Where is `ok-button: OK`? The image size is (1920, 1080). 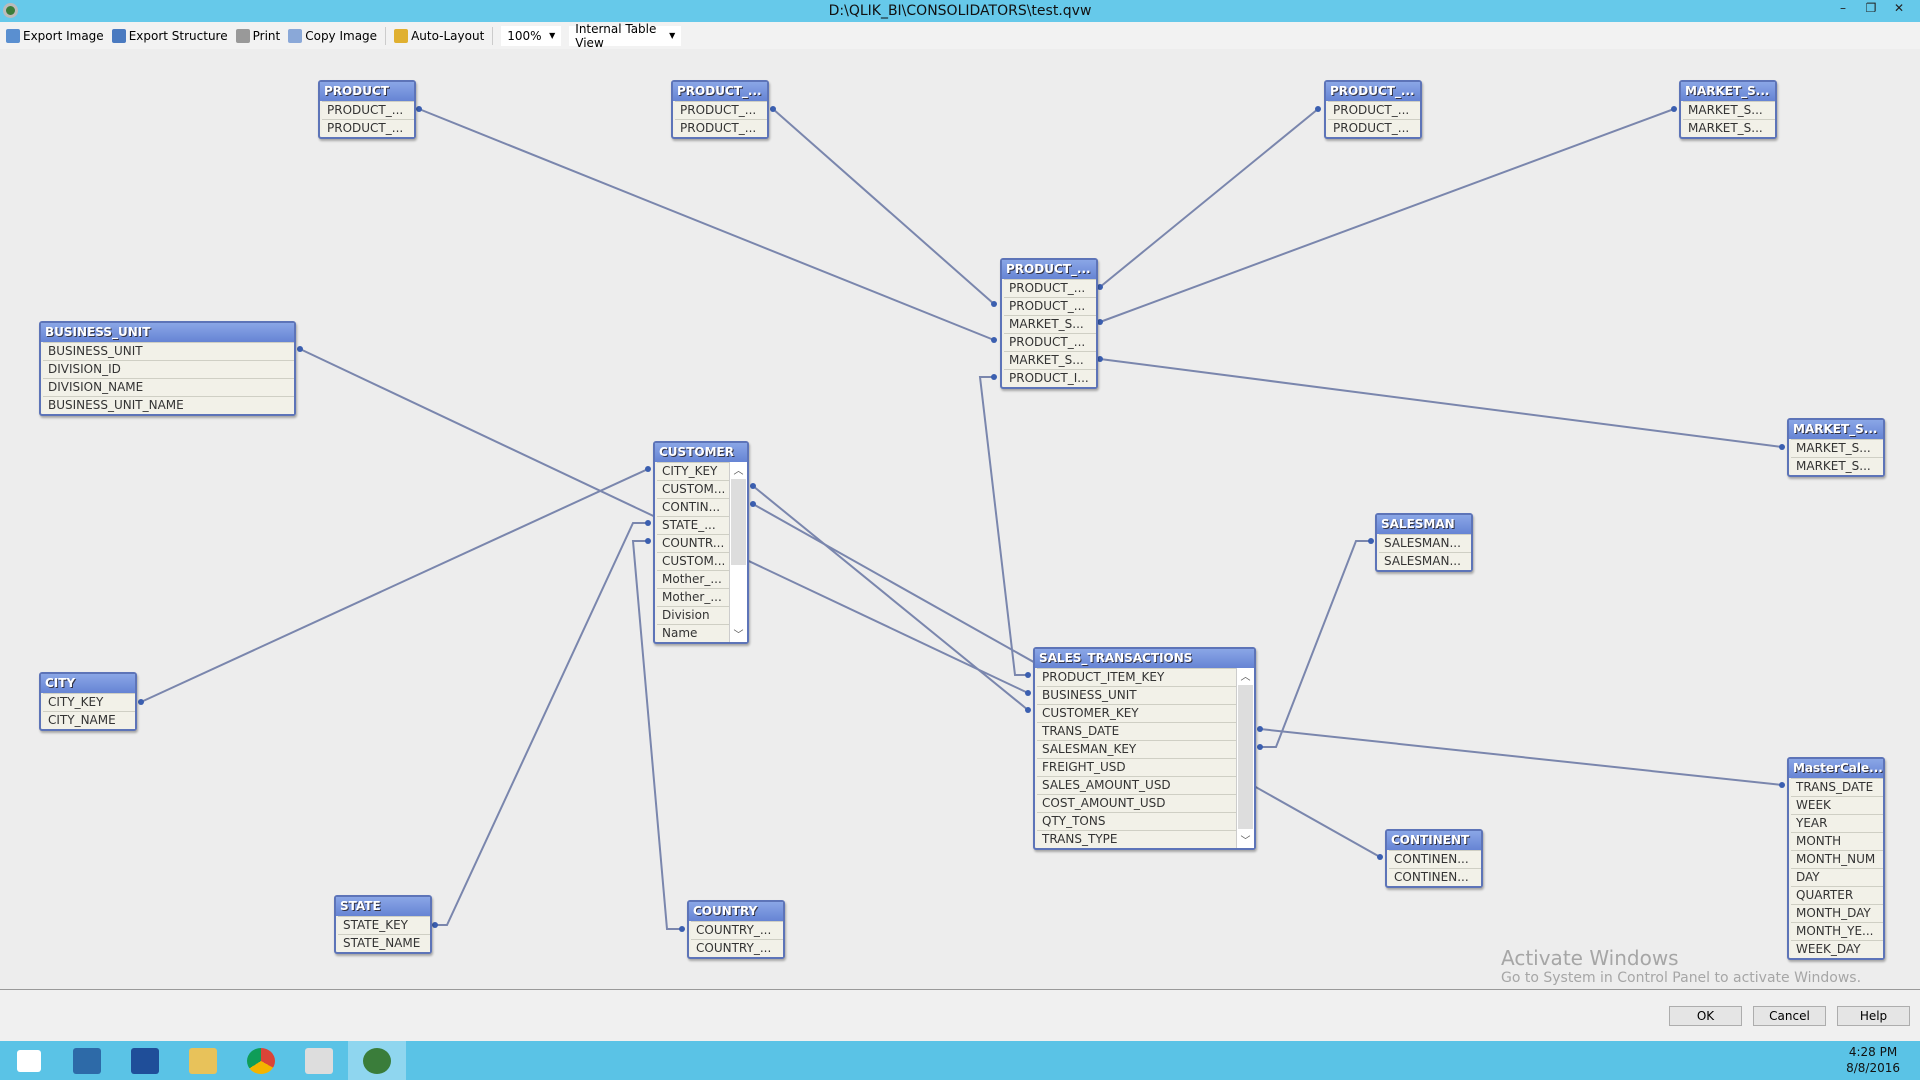
ok-button: OK is located at coordinates (1705, 1016).